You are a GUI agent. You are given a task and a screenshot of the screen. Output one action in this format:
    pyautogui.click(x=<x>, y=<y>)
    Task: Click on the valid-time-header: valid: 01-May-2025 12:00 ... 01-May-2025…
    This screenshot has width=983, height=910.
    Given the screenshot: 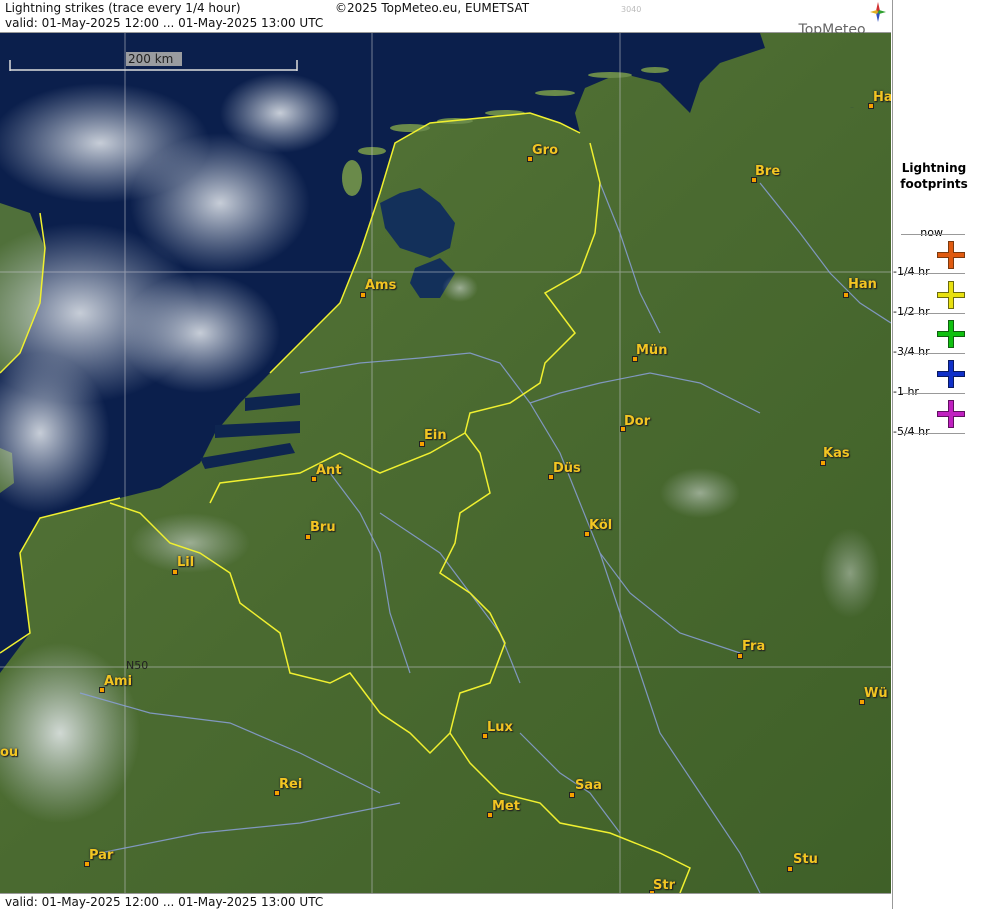 What is the action you would take?
    pyautogui.click(x=164, y=23)
    